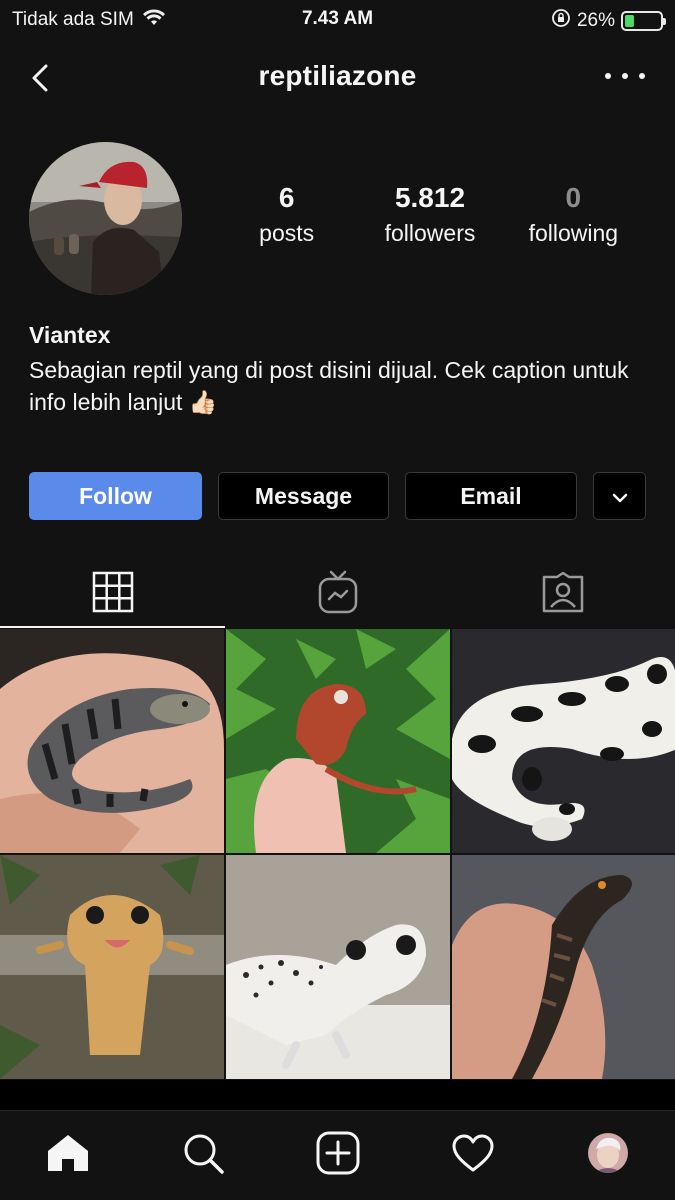 Image resolution: width=675 pixels, height=1200 pixels. What do you see at coordinates (430, 233) in the screenshot?
I see `followers-label: followers` at bounding box center [430, 233].